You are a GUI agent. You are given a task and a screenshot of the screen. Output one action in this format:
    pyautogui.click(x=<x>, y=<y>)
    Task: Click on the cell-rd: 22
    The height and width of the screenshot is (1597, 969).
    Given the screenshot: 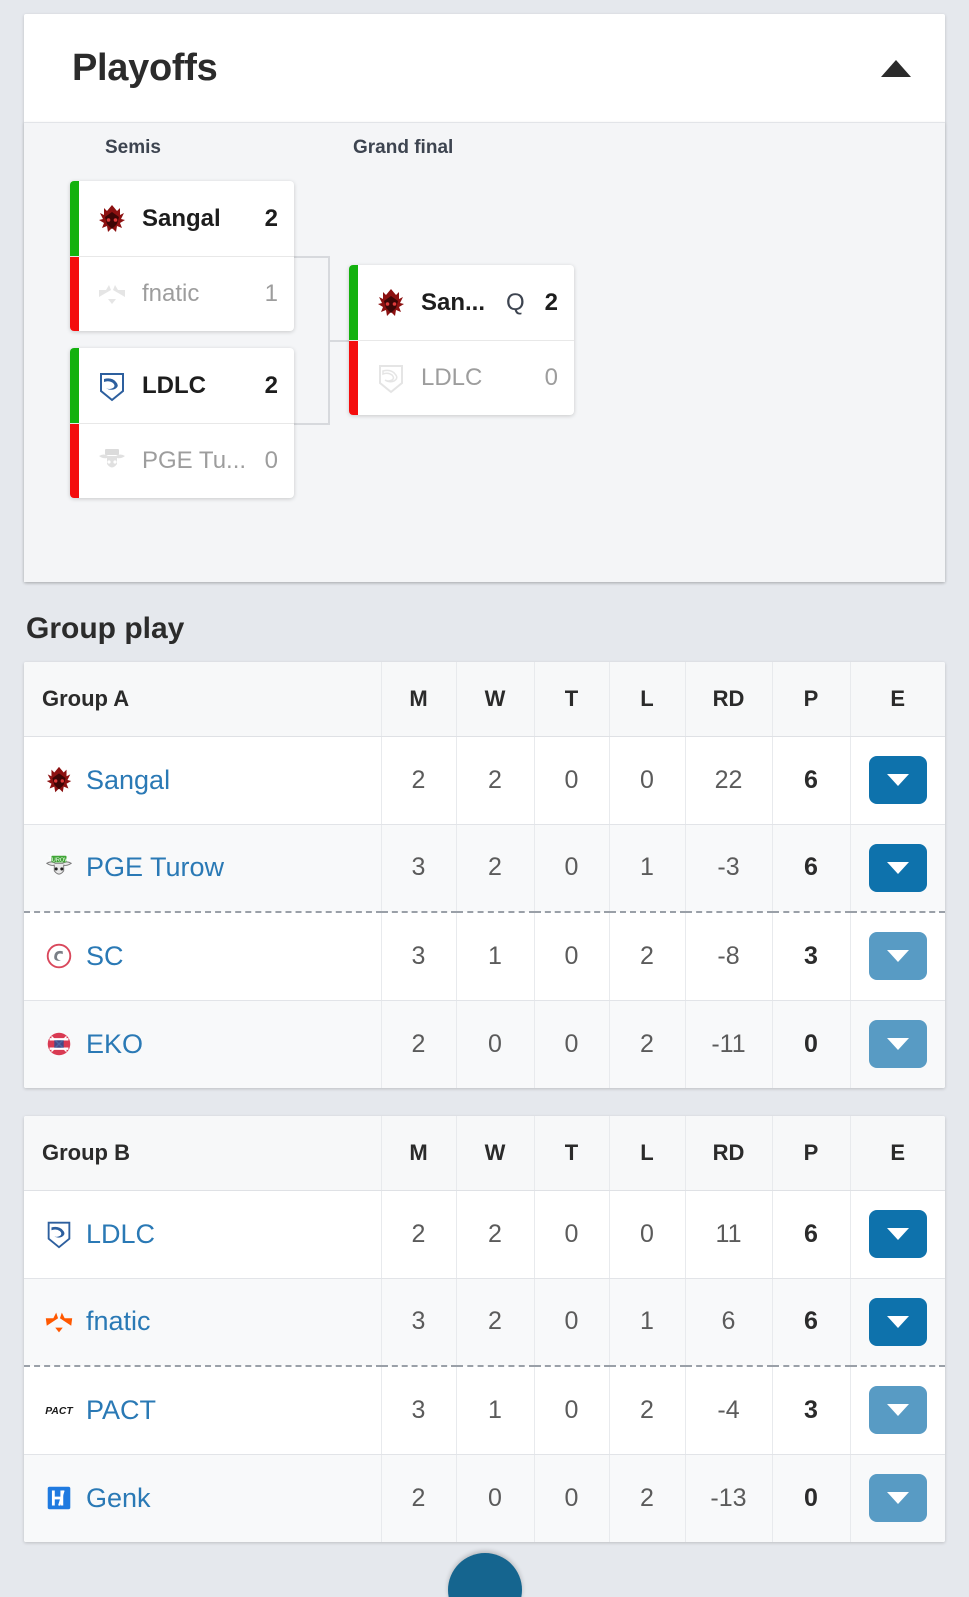 What is the action you would take?
    pyautogui.click(x=729, y=780)
    